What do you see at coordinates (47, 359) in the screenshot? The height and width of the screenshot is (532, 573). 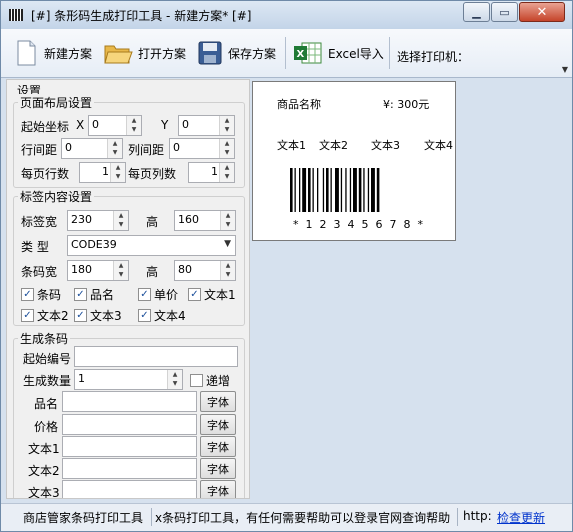 I see `start-number-label: 起始编号` at bounding box center [47, 359].